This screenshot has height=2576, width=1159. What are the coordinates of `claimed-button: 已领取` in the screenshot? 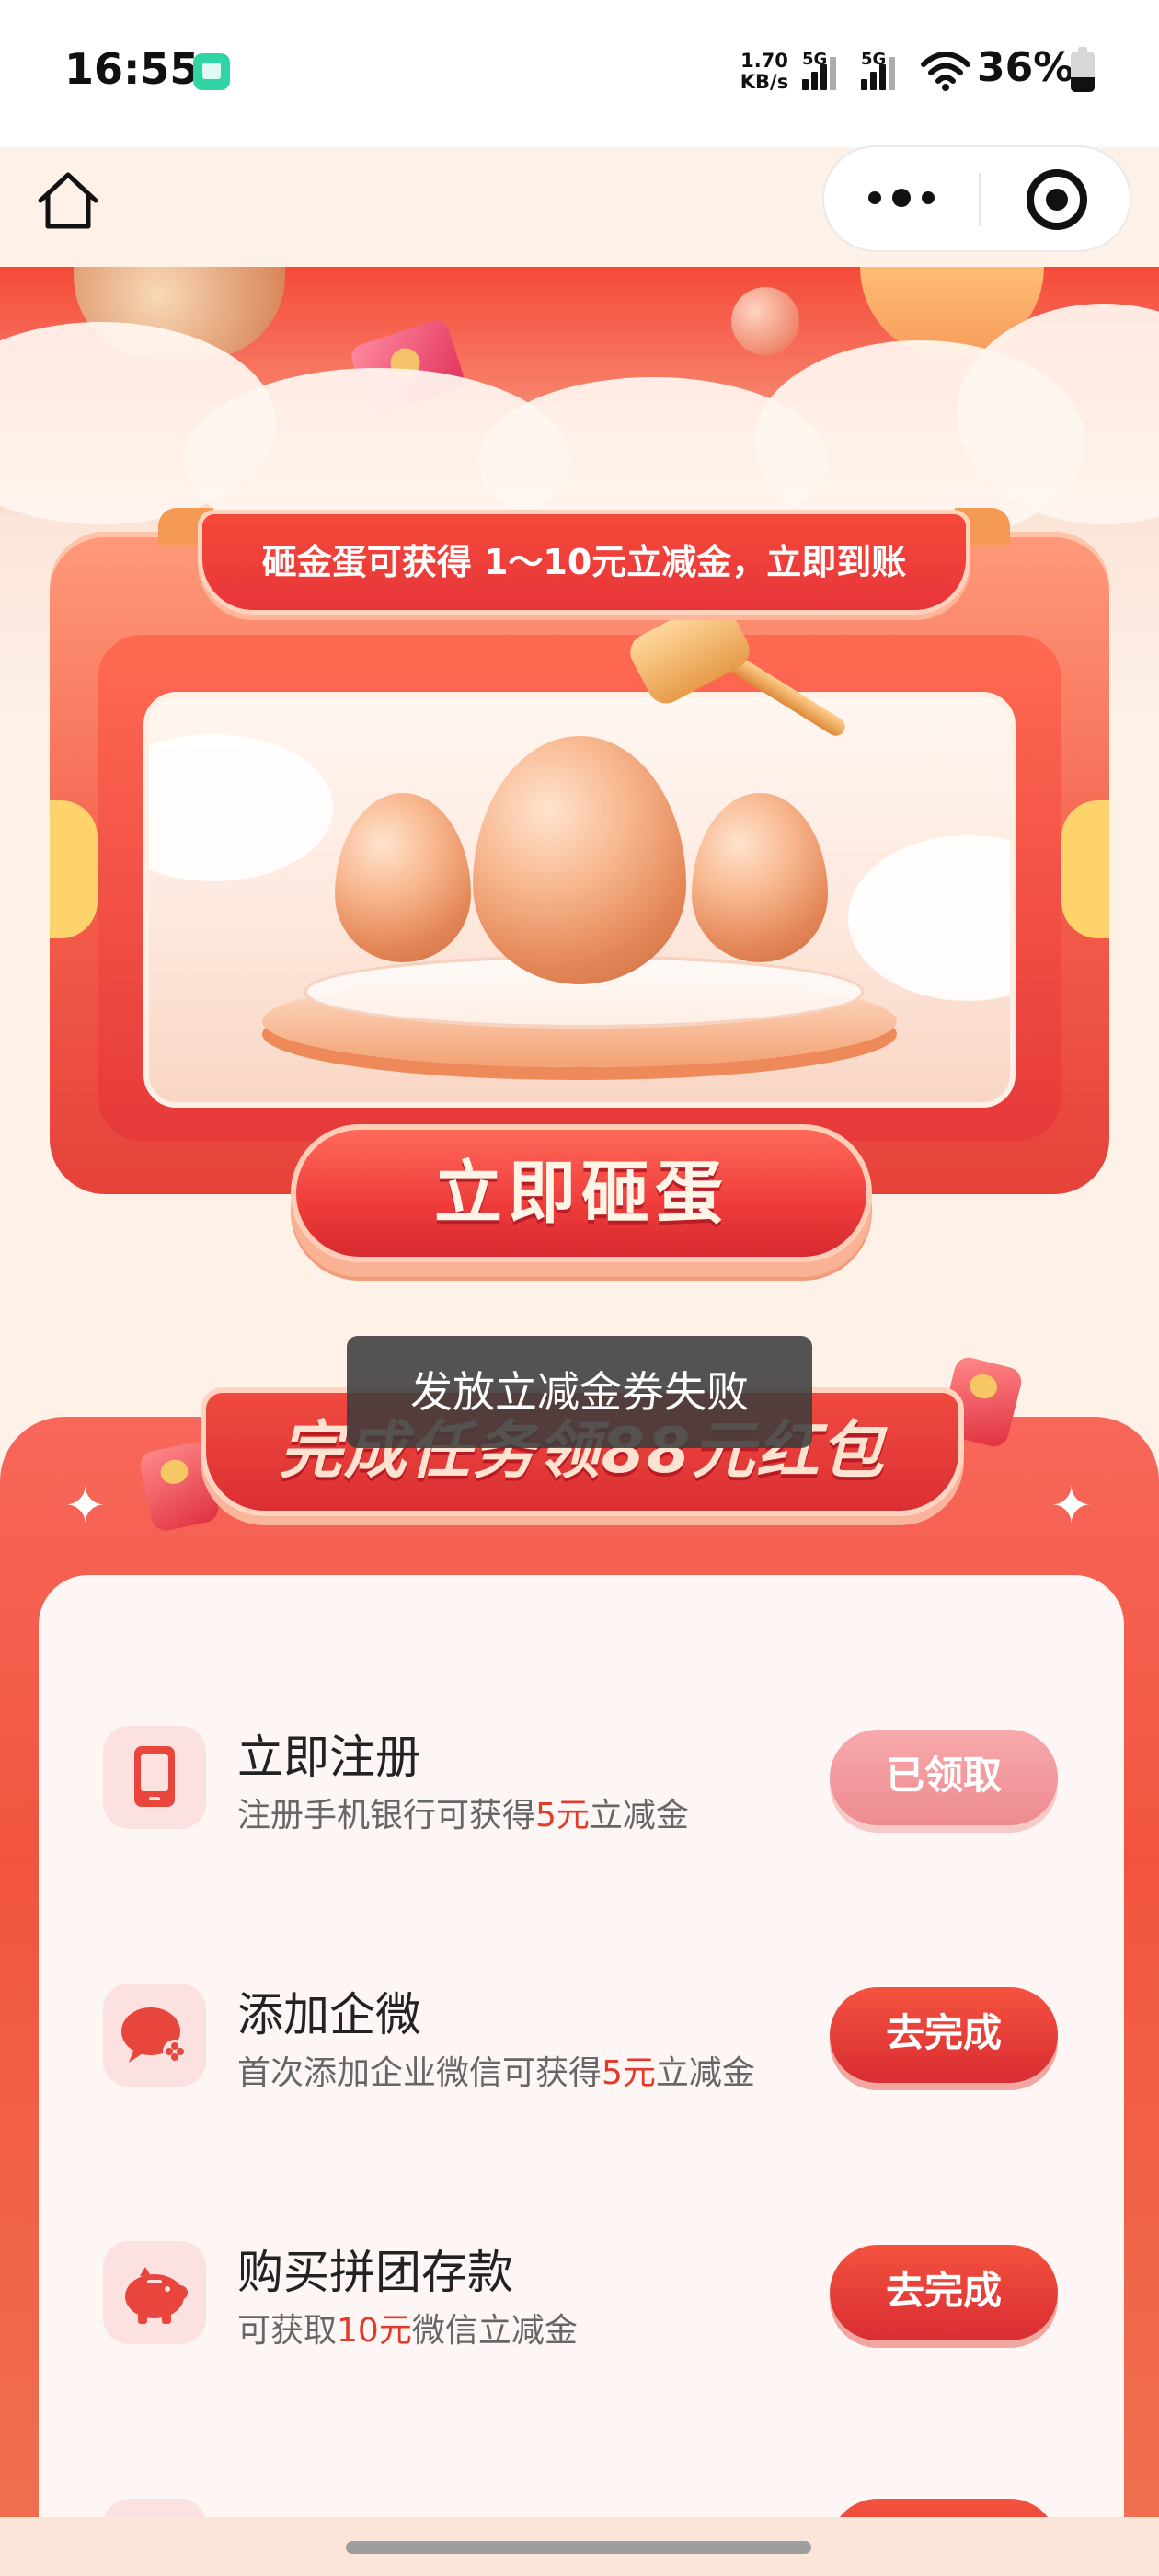 It's located at (944, 1777).